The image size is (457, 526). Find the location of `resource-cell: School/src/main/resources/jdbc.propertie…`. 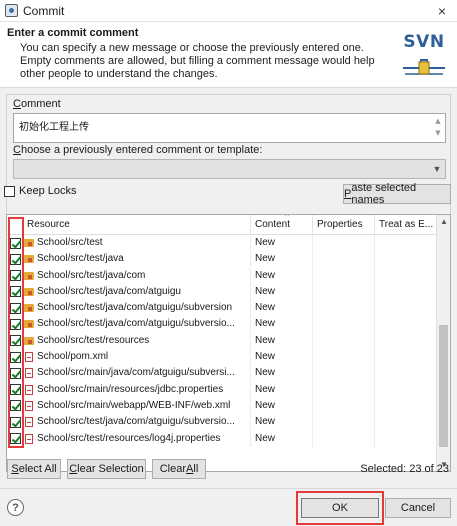

resource-cell: School/src/main/resources/jdbc.propertie… is located at coordinates (129, 389).